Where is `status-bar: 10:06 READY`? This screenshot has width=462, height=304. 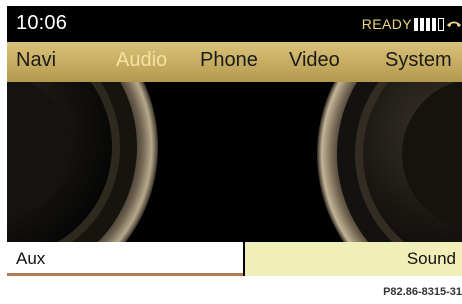
status-bar: 10:06 READY is located at coordinates (234, 24).